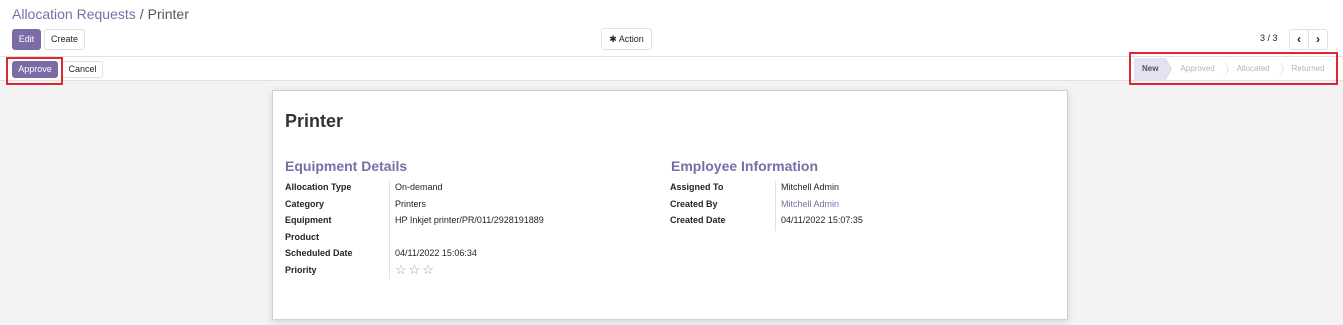 The image size is (1343, 325). I want to click on field-label: Allocation Type, so click(318, 187).